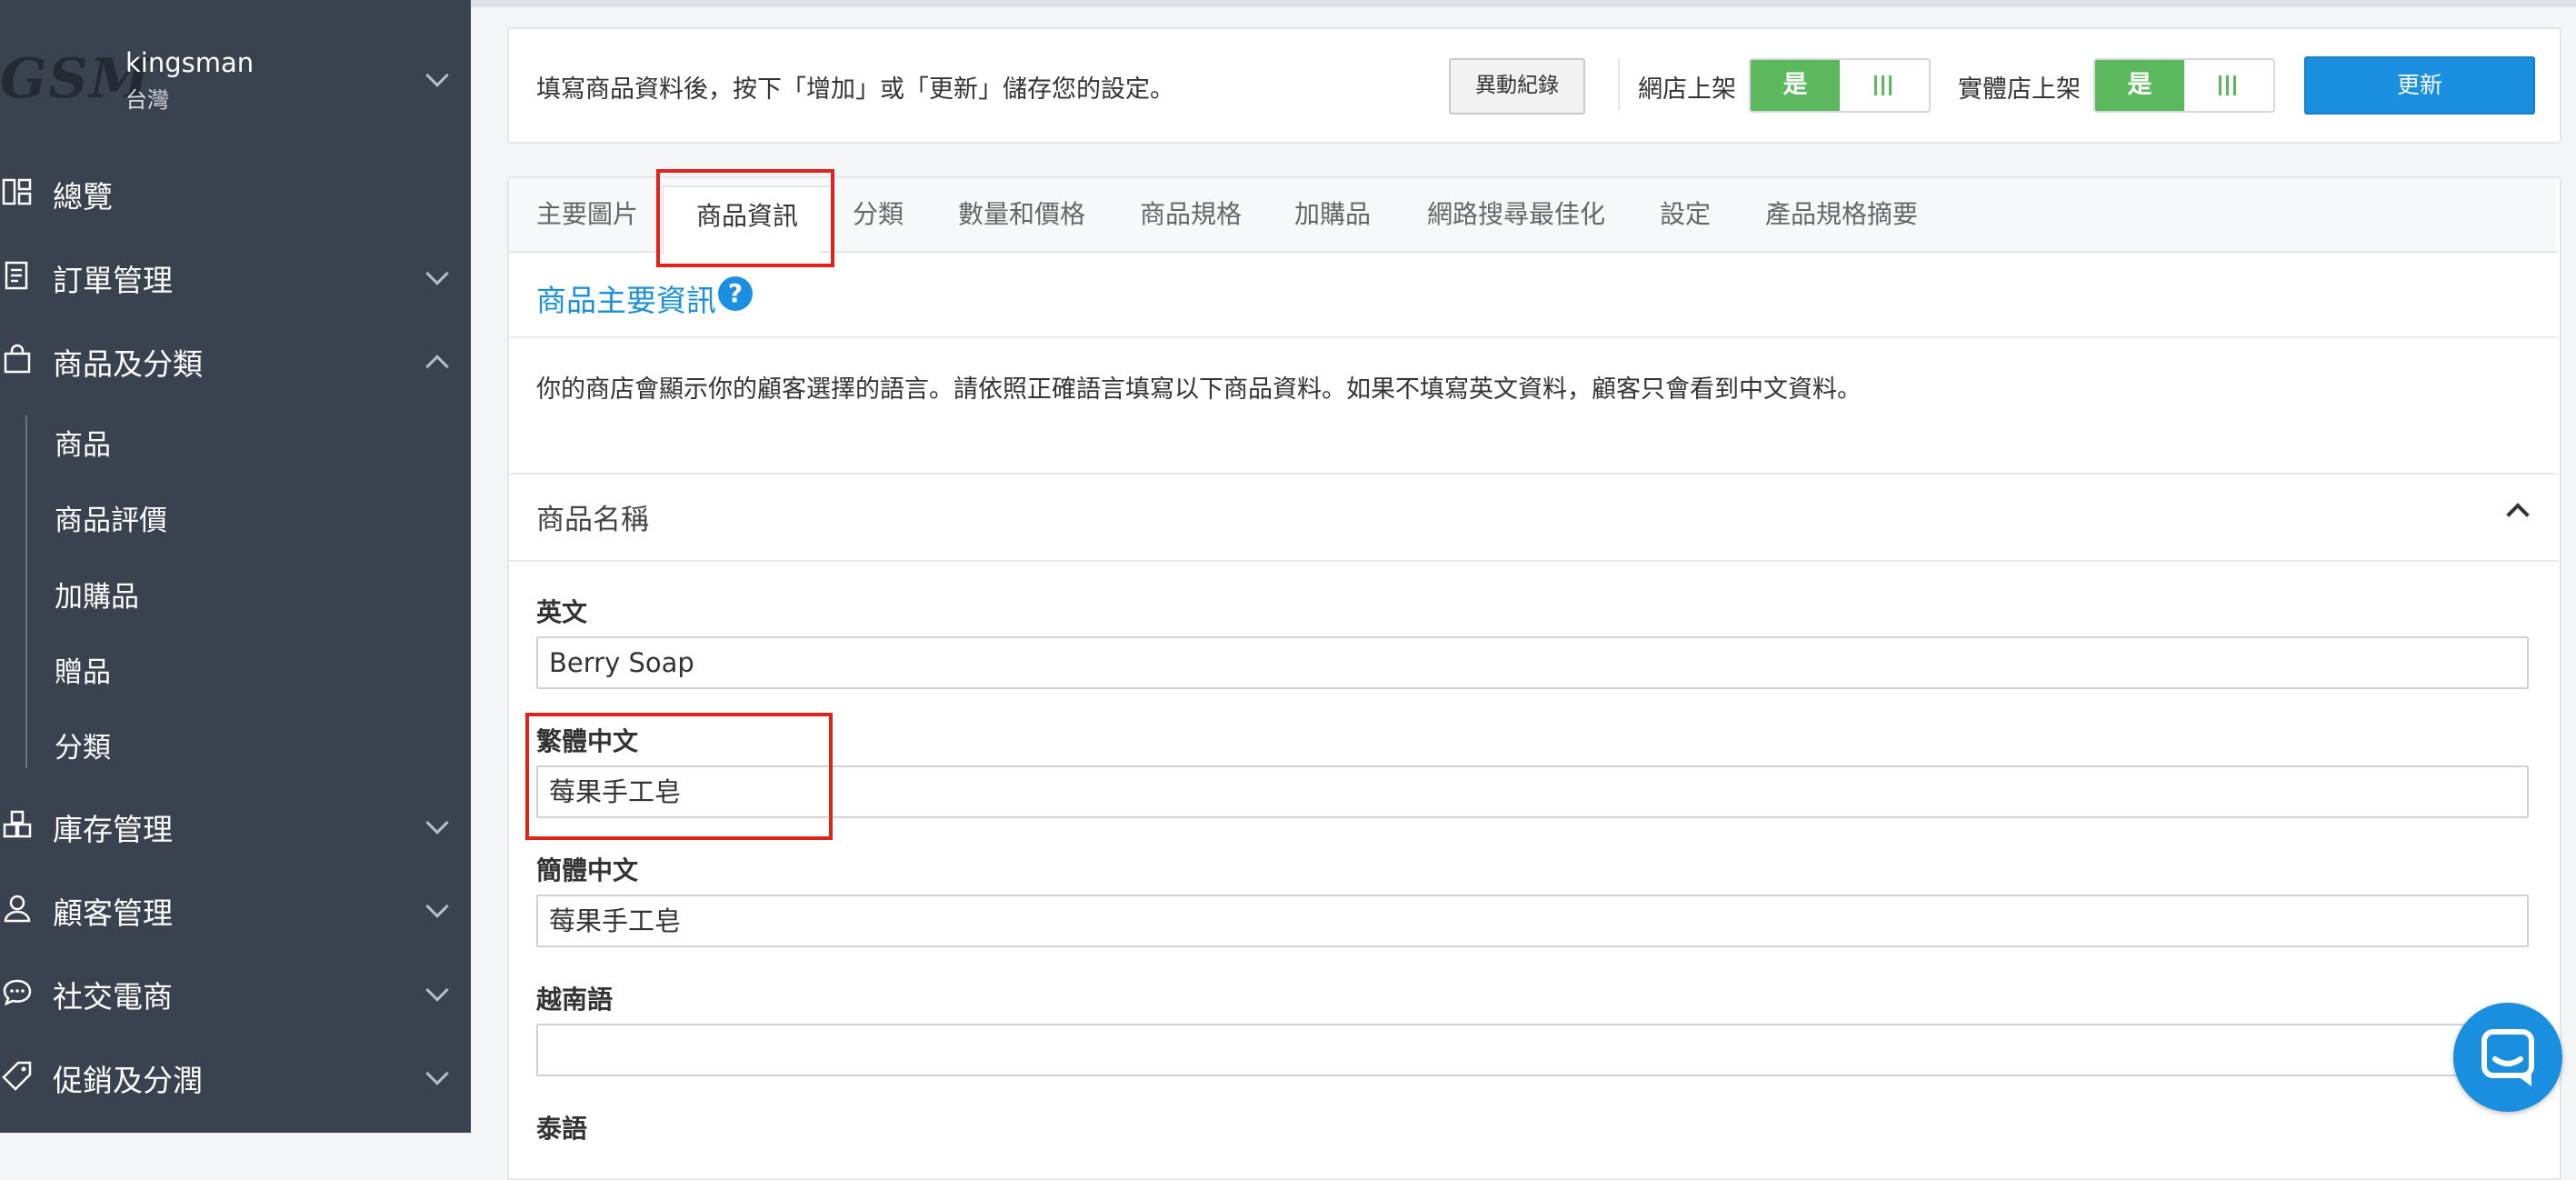 This screenshot has width=2576, height=1180. I want to click on tag-icon, so click(17, 1076).